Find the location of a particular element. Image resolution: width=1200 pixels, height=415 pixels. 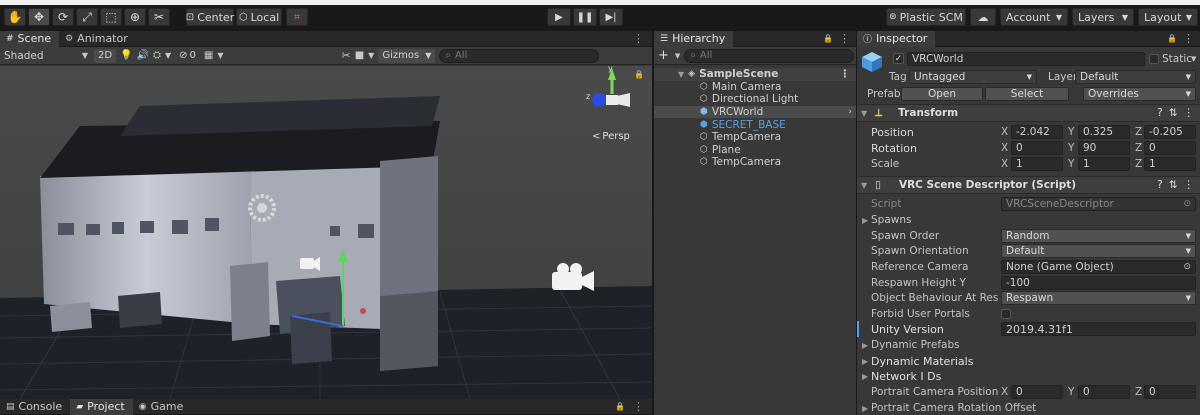

scene-root-item: ▼ ◈ SampleScene ⋮ is located at coordinates (755, 74).